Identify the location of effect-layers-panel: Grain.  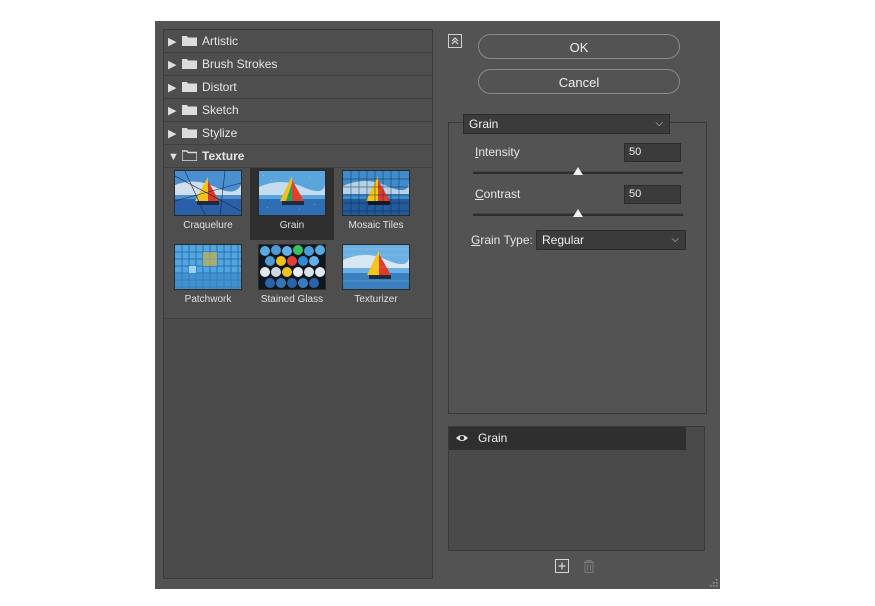
(576, 488).